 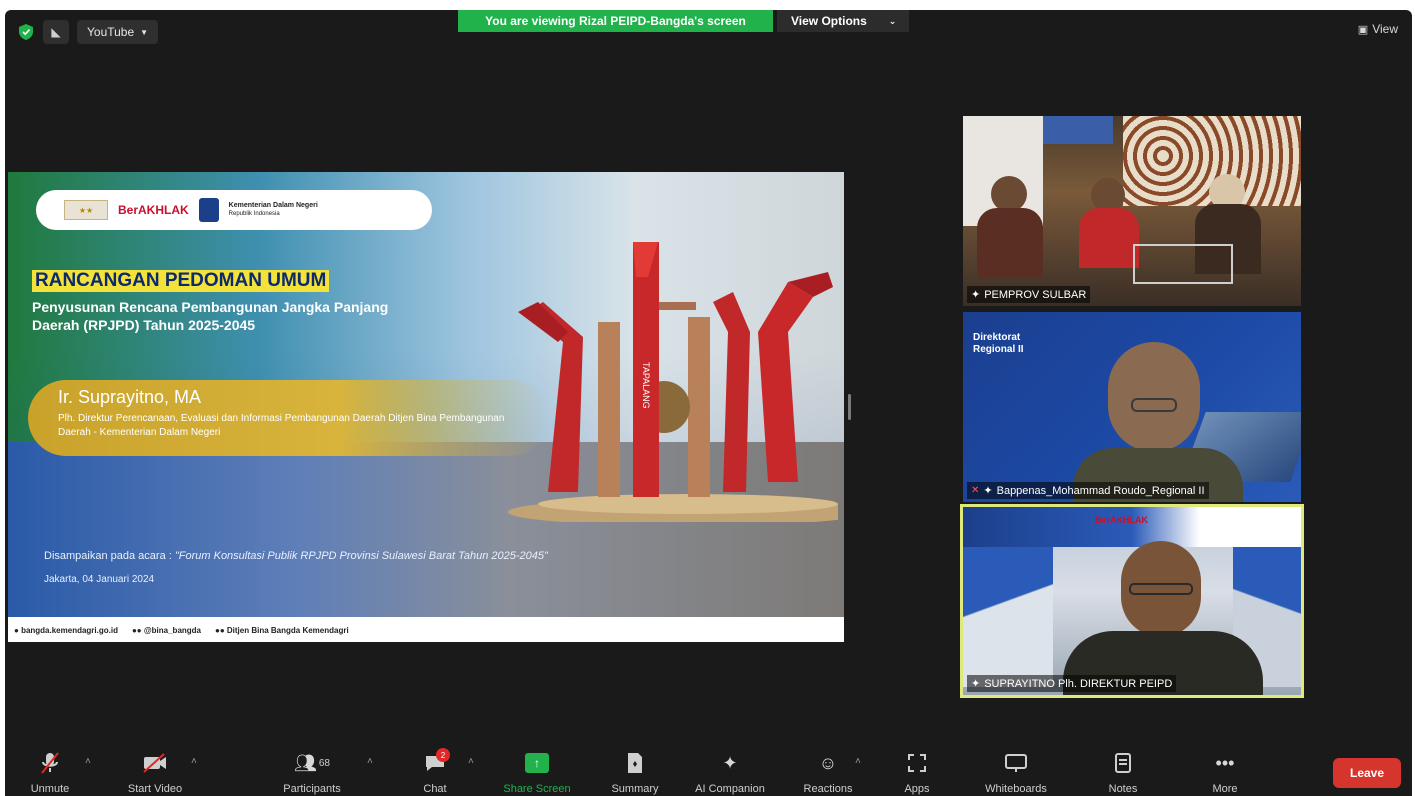 I want to click on apps-button: Apps, so click(x=917, y=772).